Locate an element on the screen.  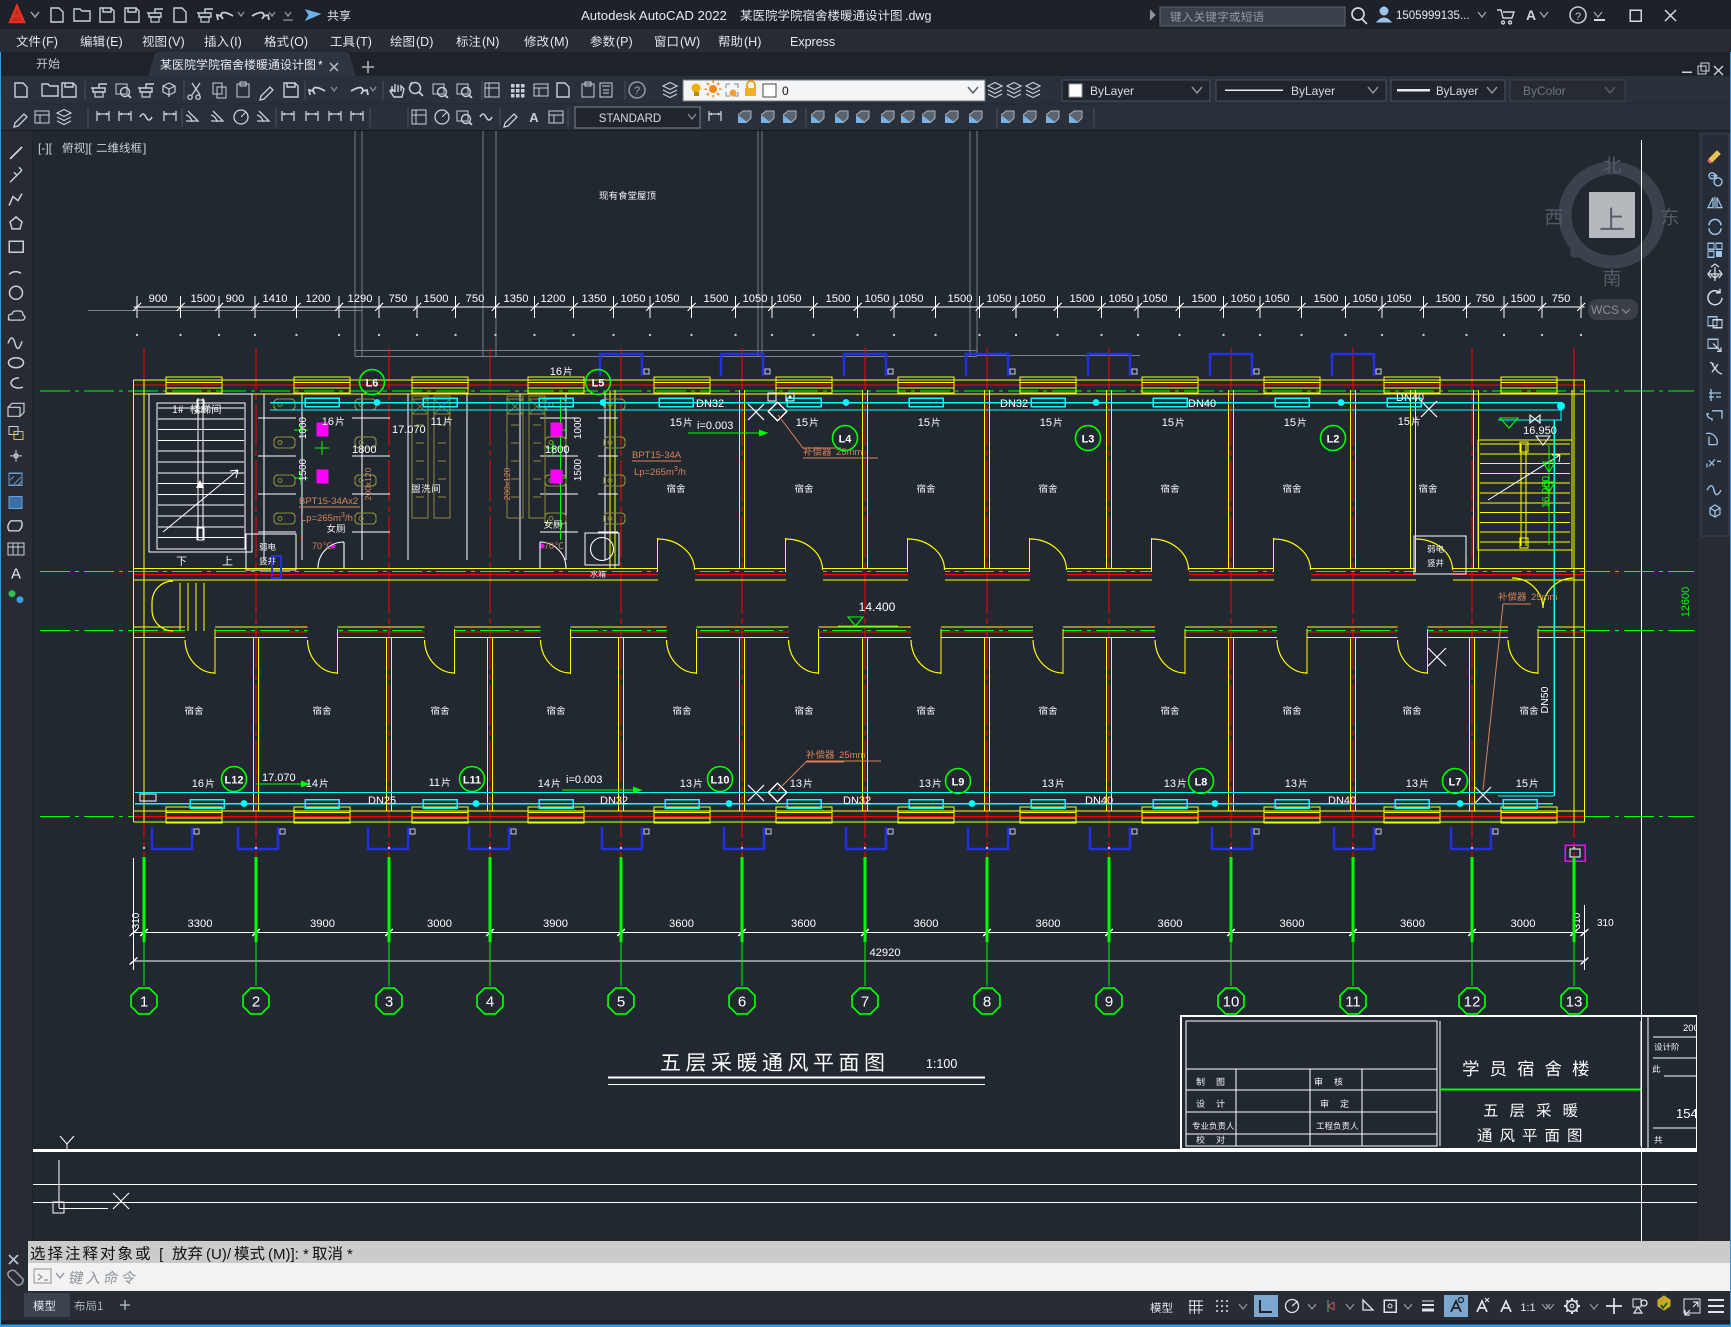
svg-text: 8 is located at coordinates (987, 1002).